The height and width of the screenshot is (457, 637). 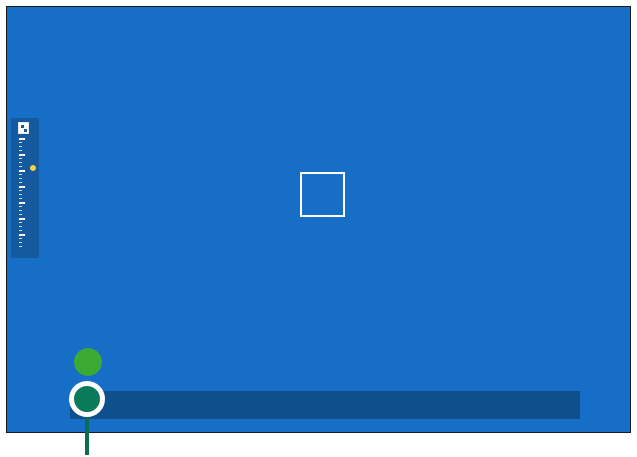 I want to click on status-indicator-dot, so click(x=88, y=362).